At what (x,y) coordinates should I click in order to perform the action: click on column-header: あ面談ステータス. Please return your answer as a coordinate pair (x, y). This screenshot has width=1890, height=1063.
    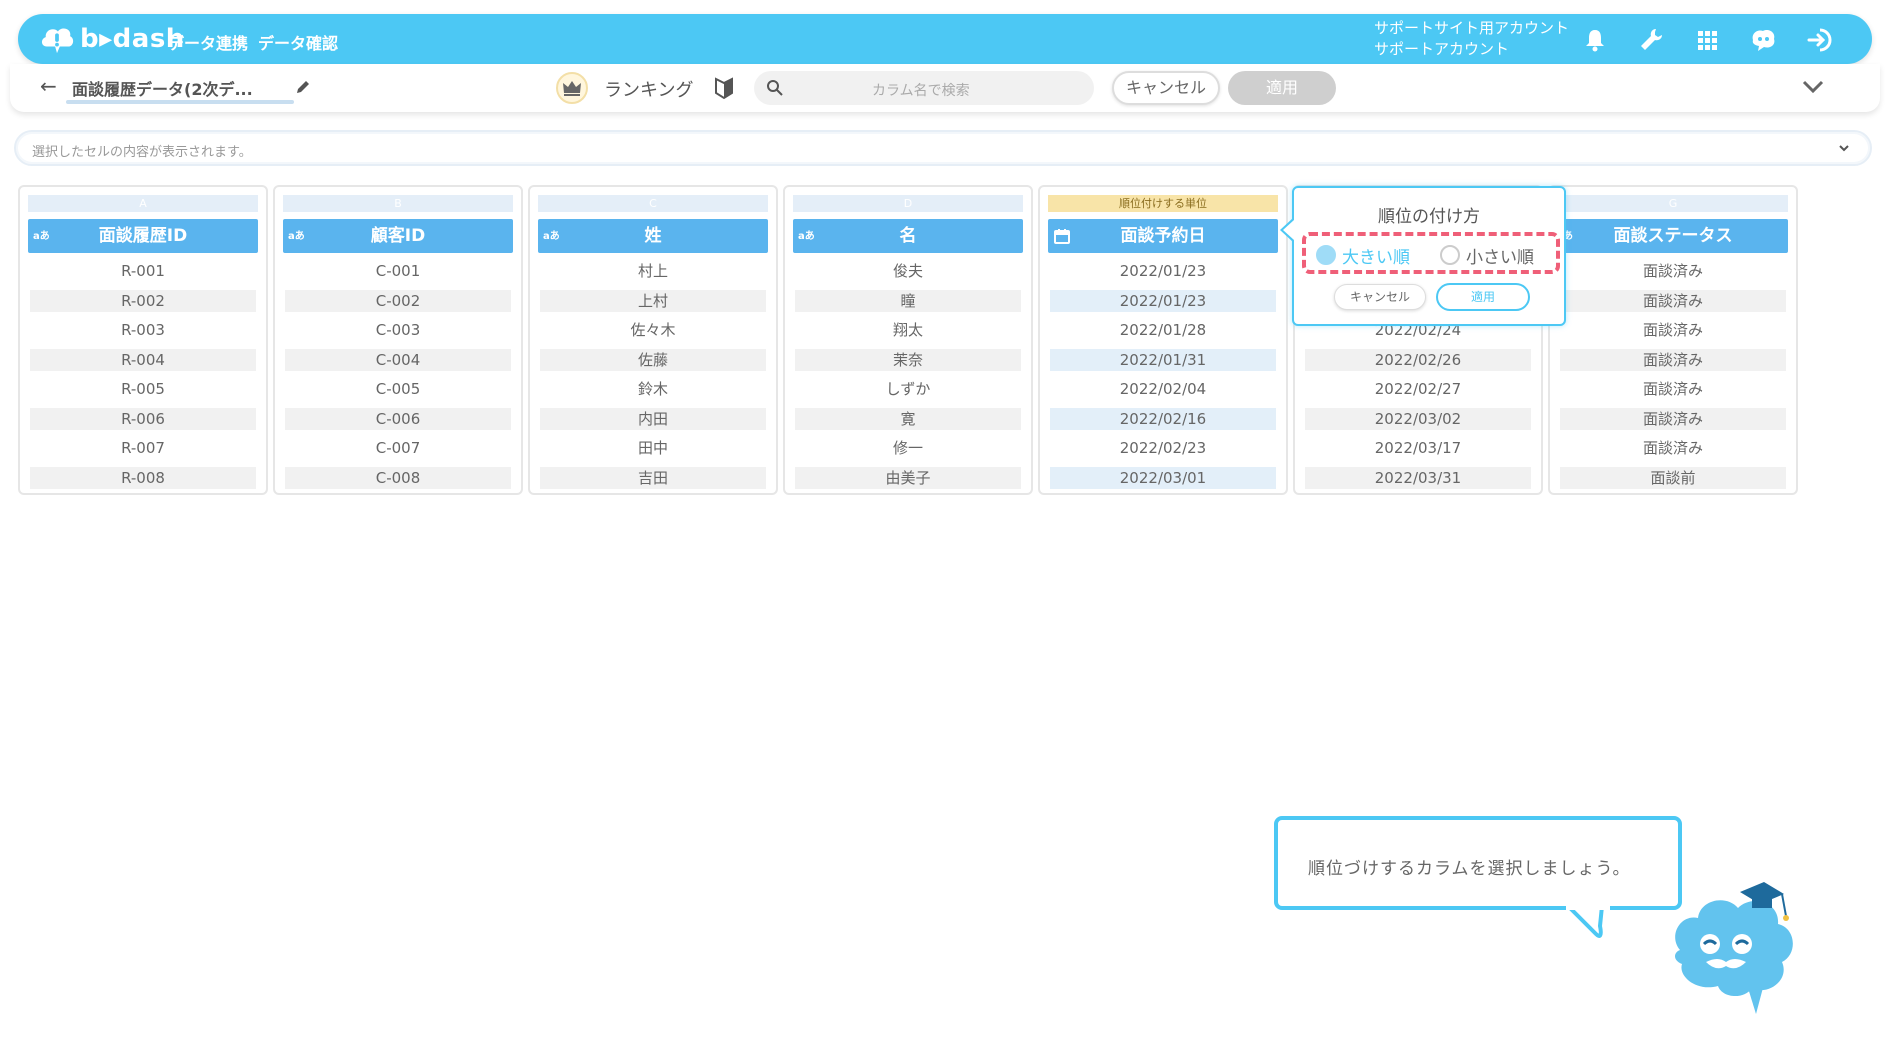
    Looking at the image, I should click on (1673, 236).